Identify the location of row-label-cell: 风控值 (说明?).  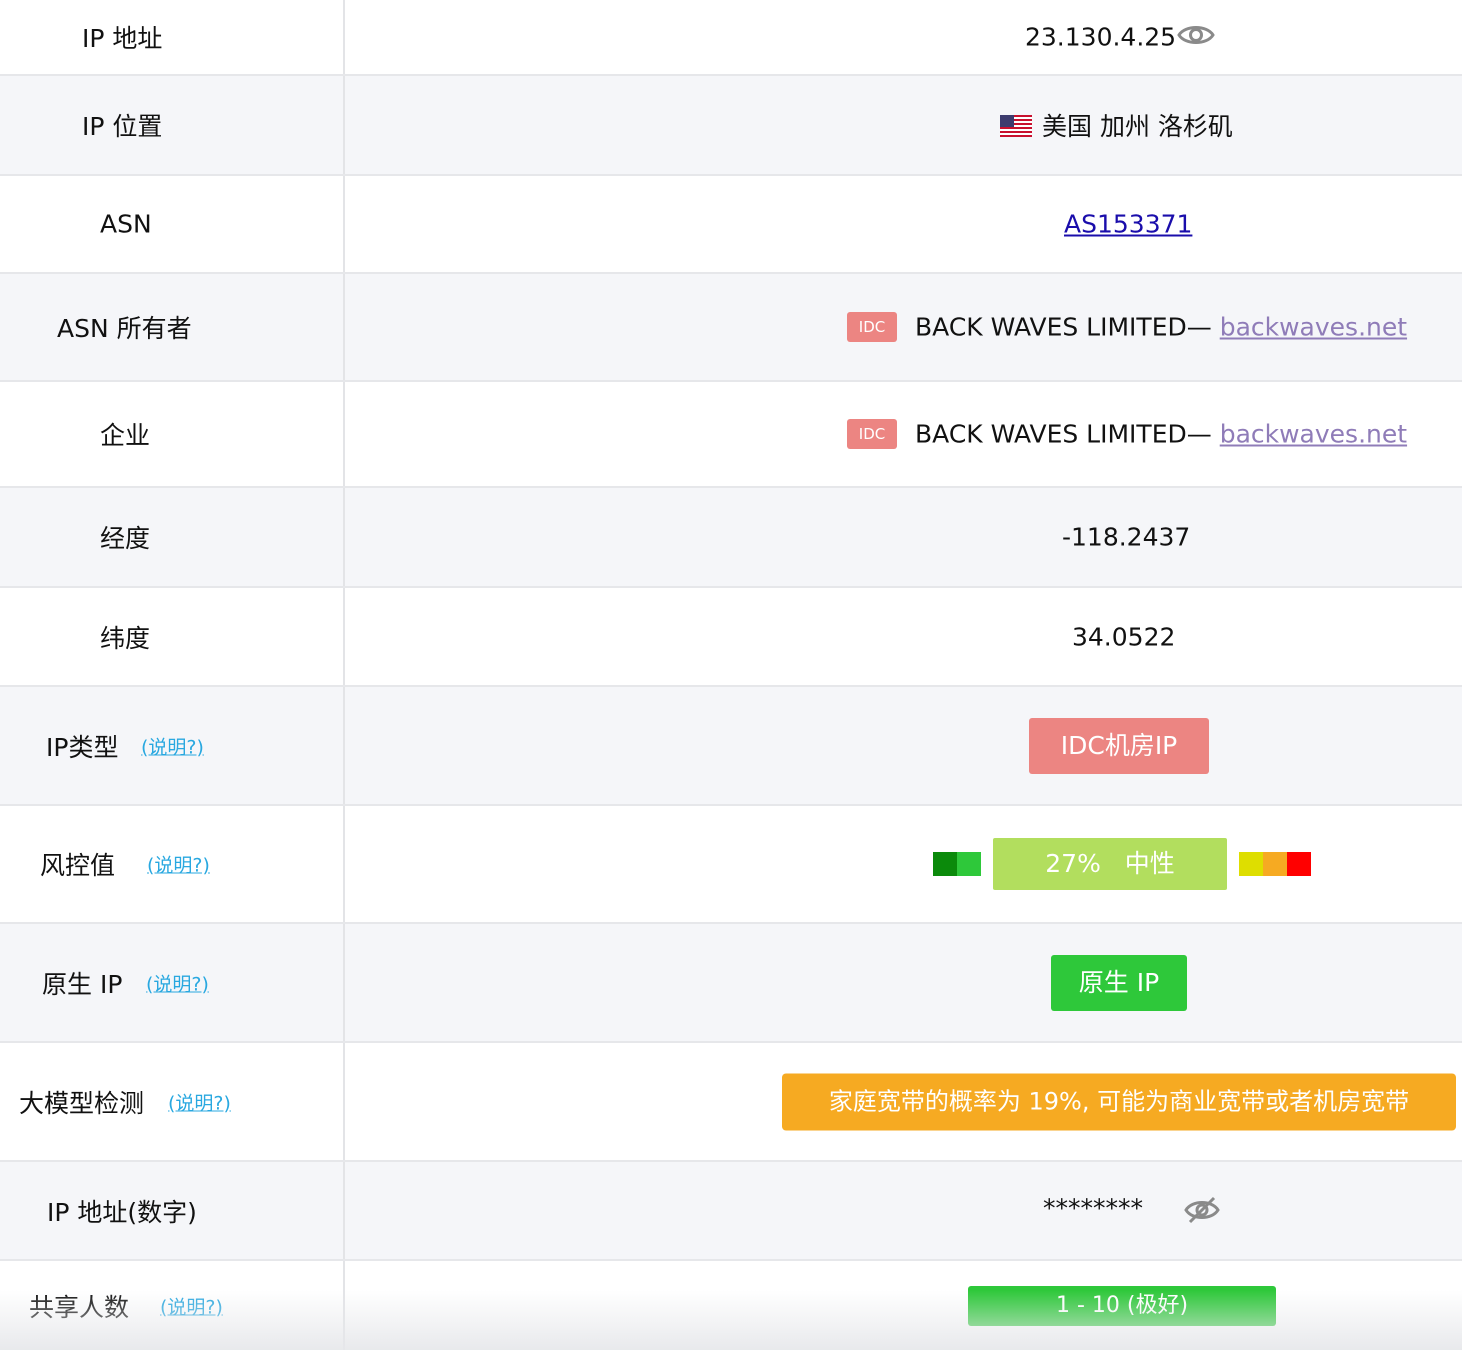
(172, 864).